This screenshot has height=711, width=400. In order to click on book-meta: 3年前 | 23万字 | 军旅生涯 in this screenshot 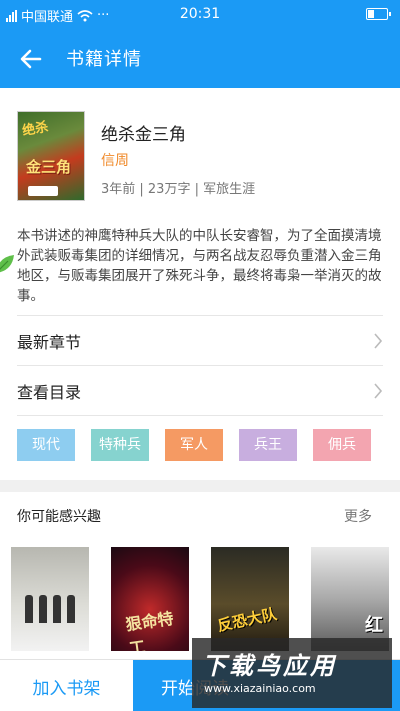, I will do `click(178, 189)`.